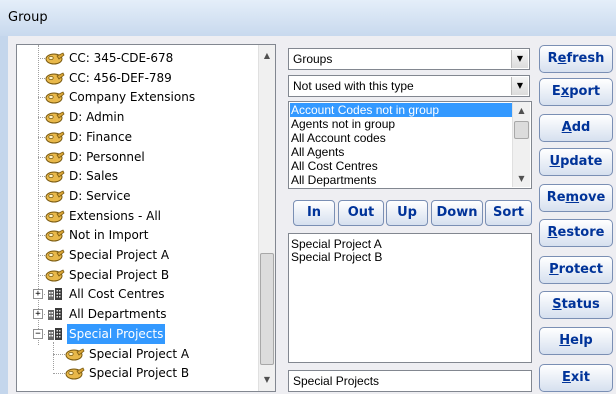 The width and height of the screenshot is (616, 394). What do you see at coordinates (336, 381) in the screenshot?
I see `group-name-value: Special Projects` at bounding box center [336, 381].